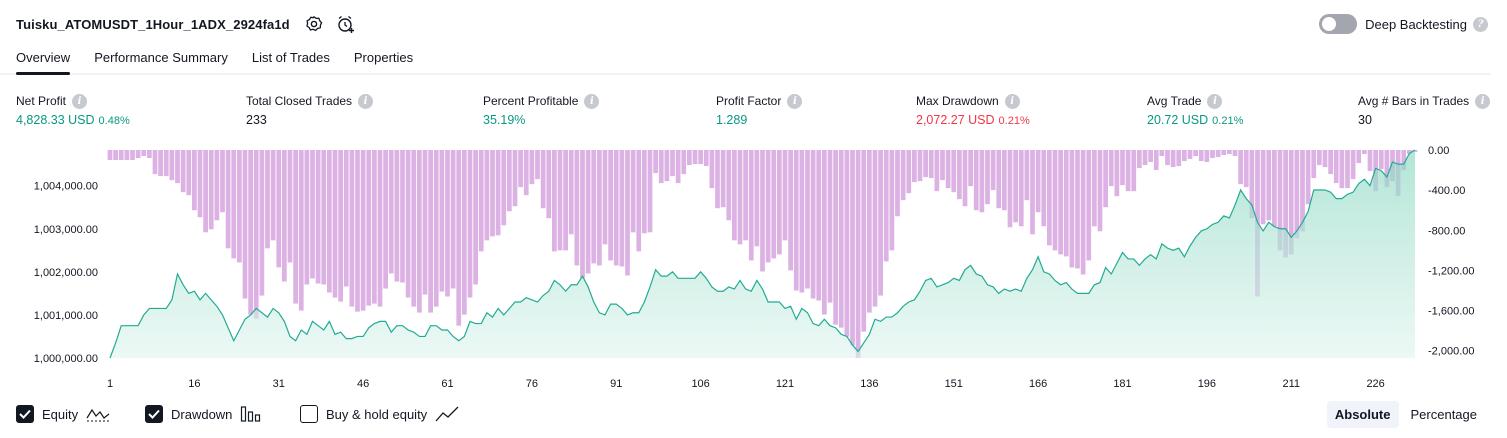  What do you see at coordinates (251, 414) in the screenshot?
I see `drawdown-bars-icon` at bounding box center [251, 414].